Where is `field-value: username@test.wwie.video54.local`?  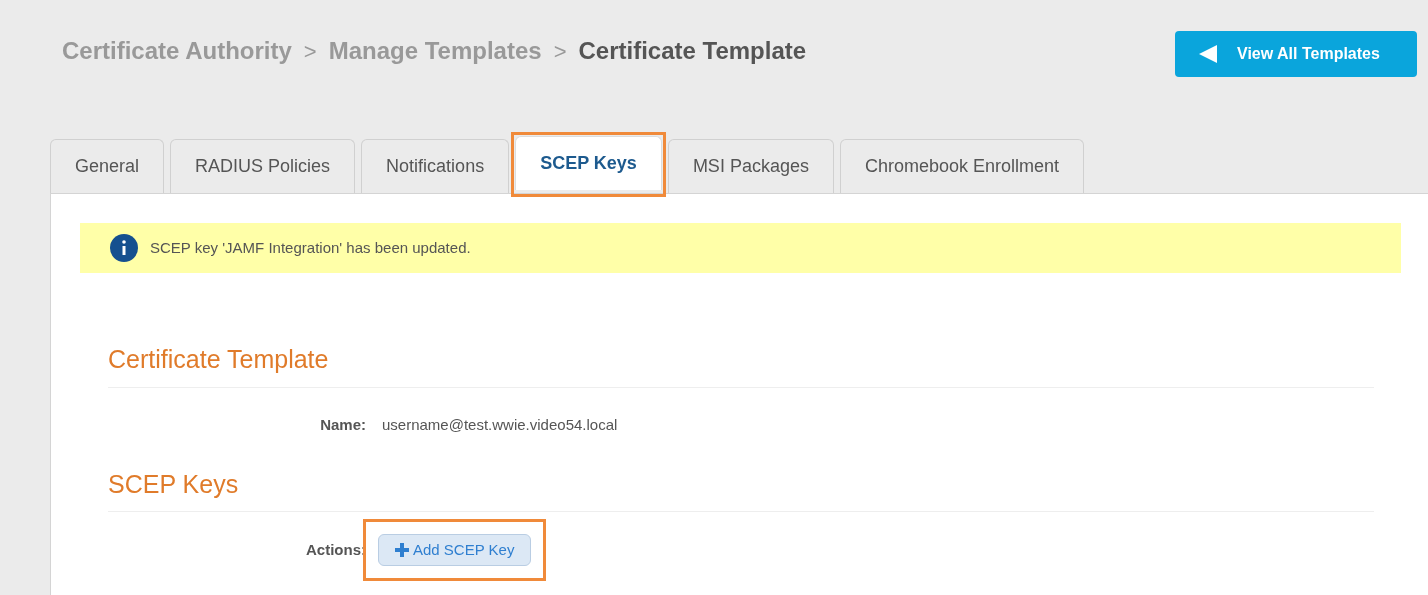 field-value: username@test.wwie.video54.local is located at coordinates (499, 425).